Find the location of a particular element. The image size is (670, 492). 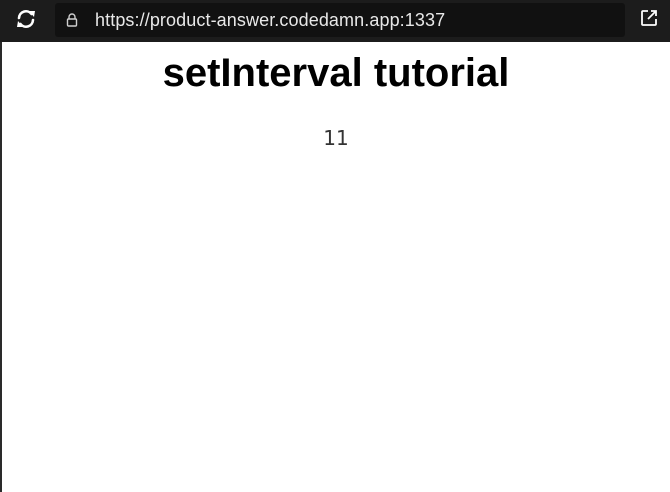

url-text: https://product-answer.codedamn.app:1337 is located at coordinates (270, 20).